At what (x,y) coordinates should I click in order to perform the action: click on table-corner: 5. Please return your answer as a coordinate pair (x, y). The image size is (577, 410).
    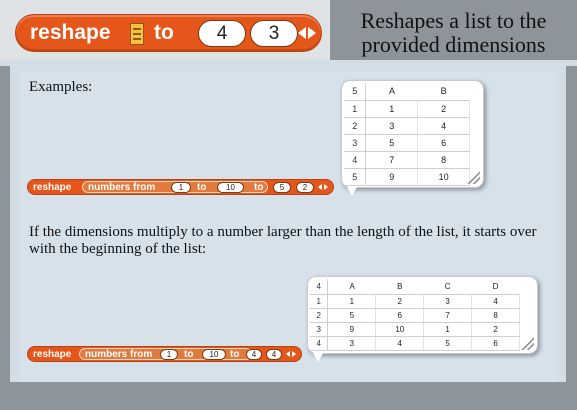
    Looking at the image, I should click on (355, 92).